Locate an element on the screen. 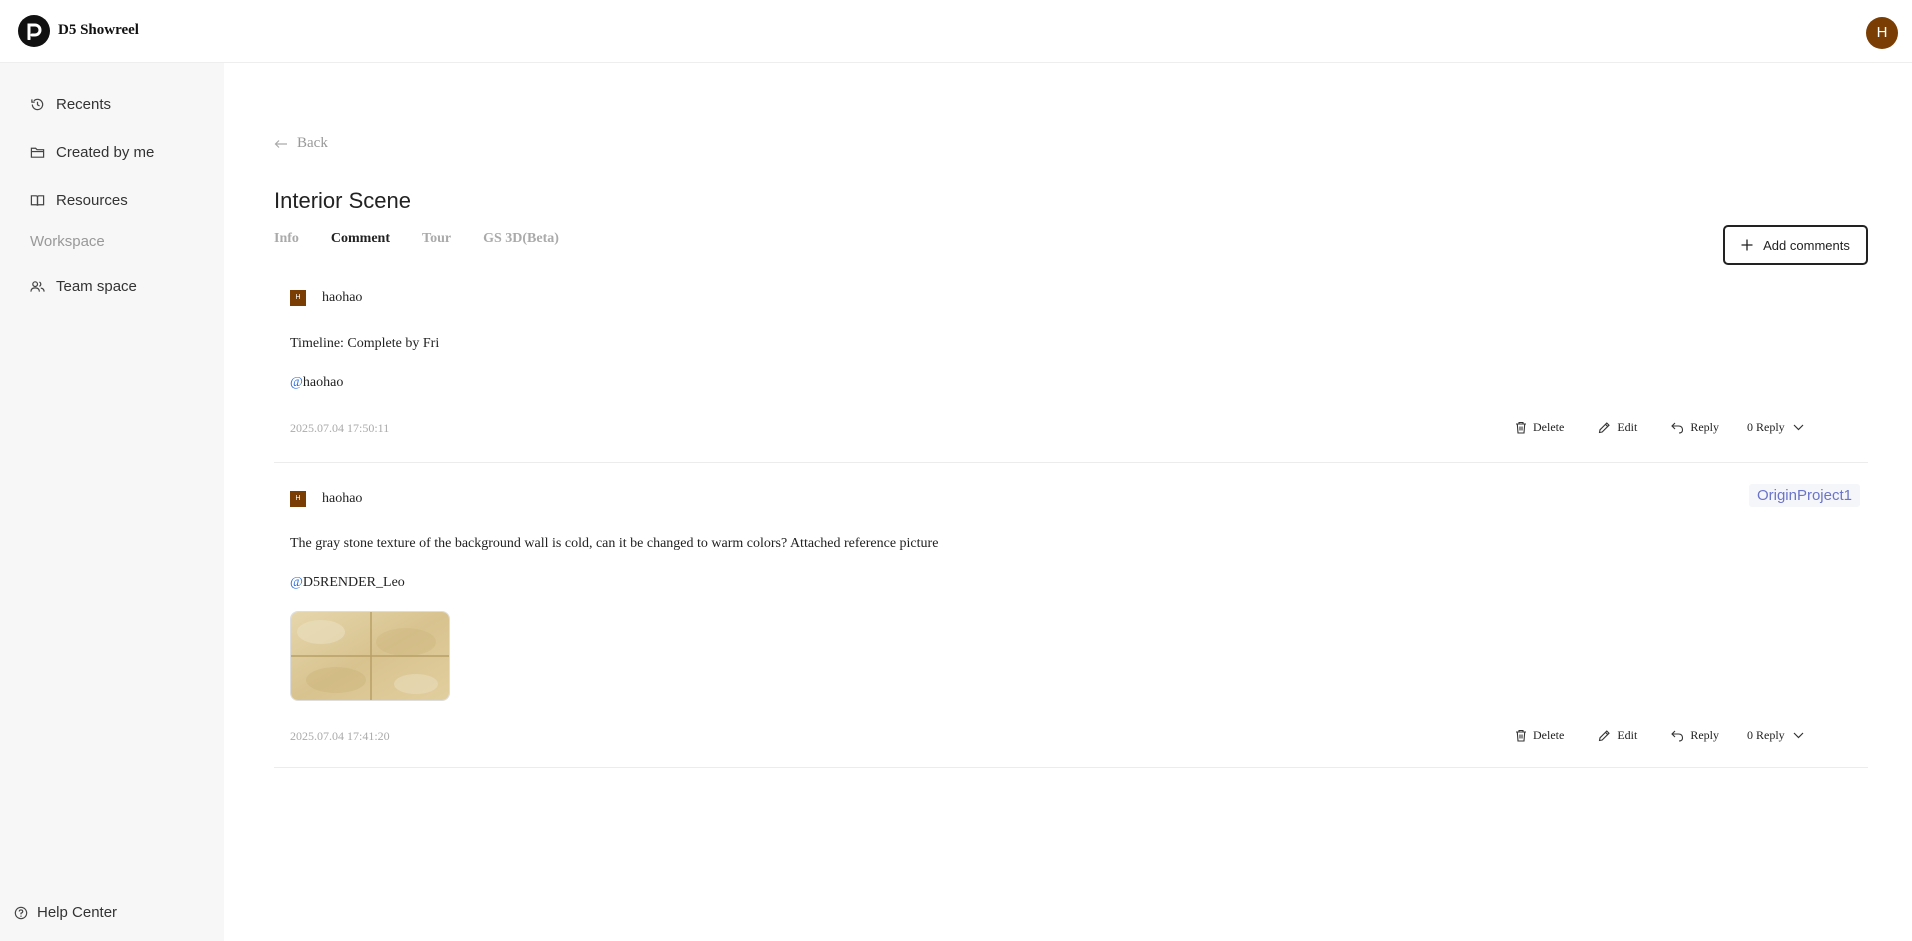 The height and width of the screenshot is (941, 1912). mention-name: D5RENDER_Leo is located at coordinates (353, 582).